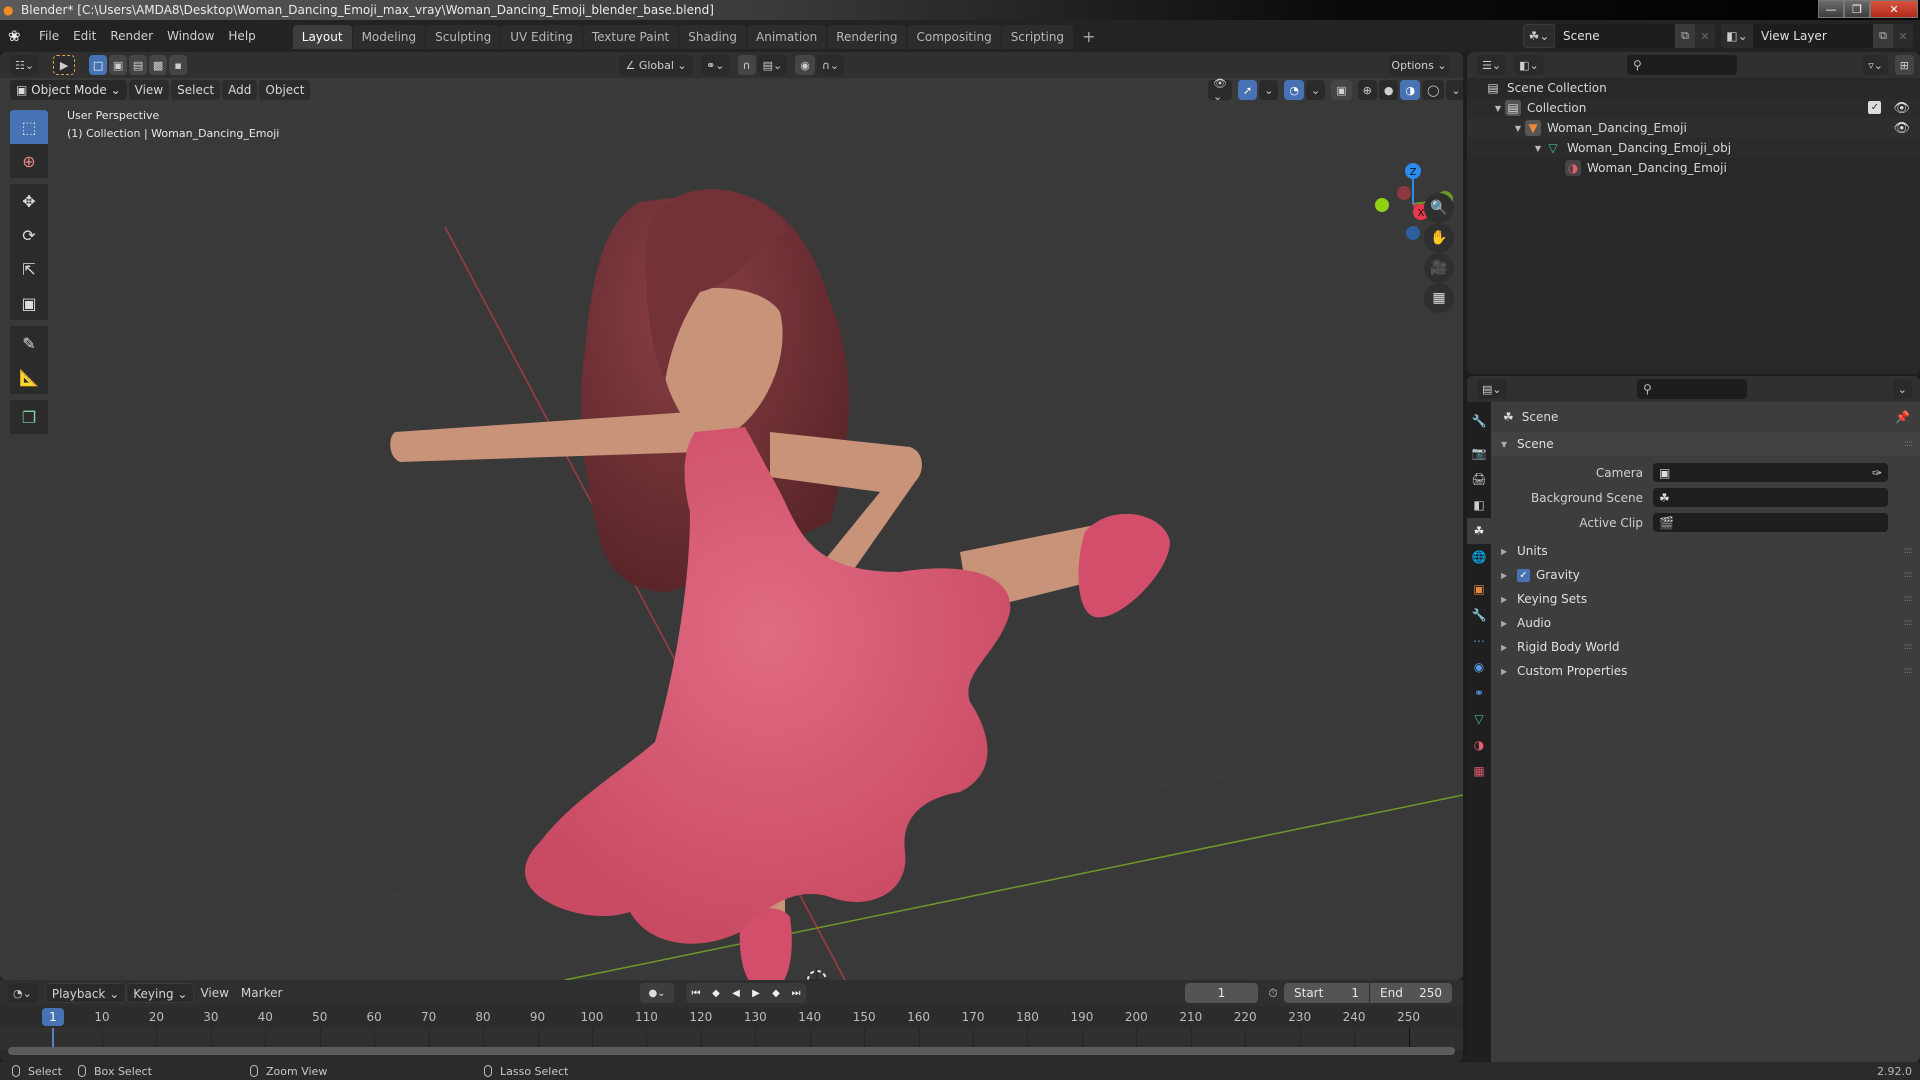 This screenshot has height=1080, width=1920. Describe the element at coordinates (1857, 9) in the screenshot. I see `maximize-button: ❐` at that location.